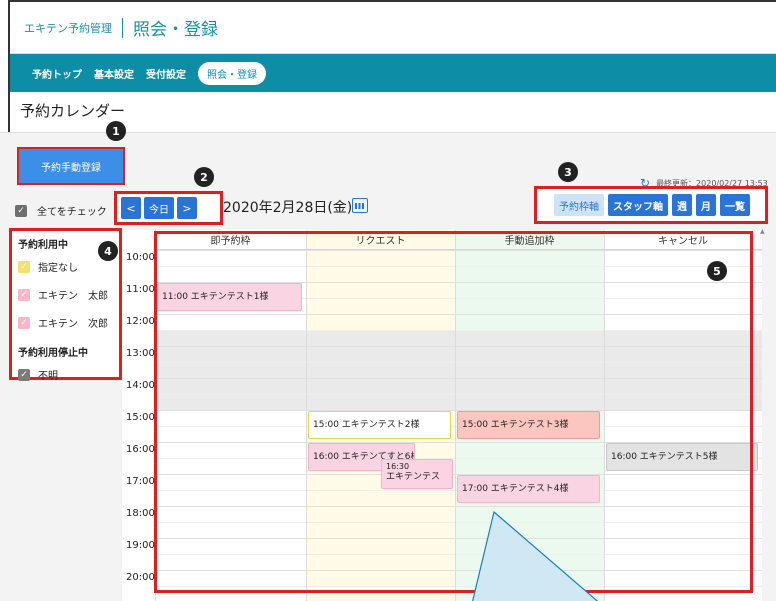  Describe the element at coordinates (413, 477) in the screenshot. I see `event-title: エキテンテス` at that location.